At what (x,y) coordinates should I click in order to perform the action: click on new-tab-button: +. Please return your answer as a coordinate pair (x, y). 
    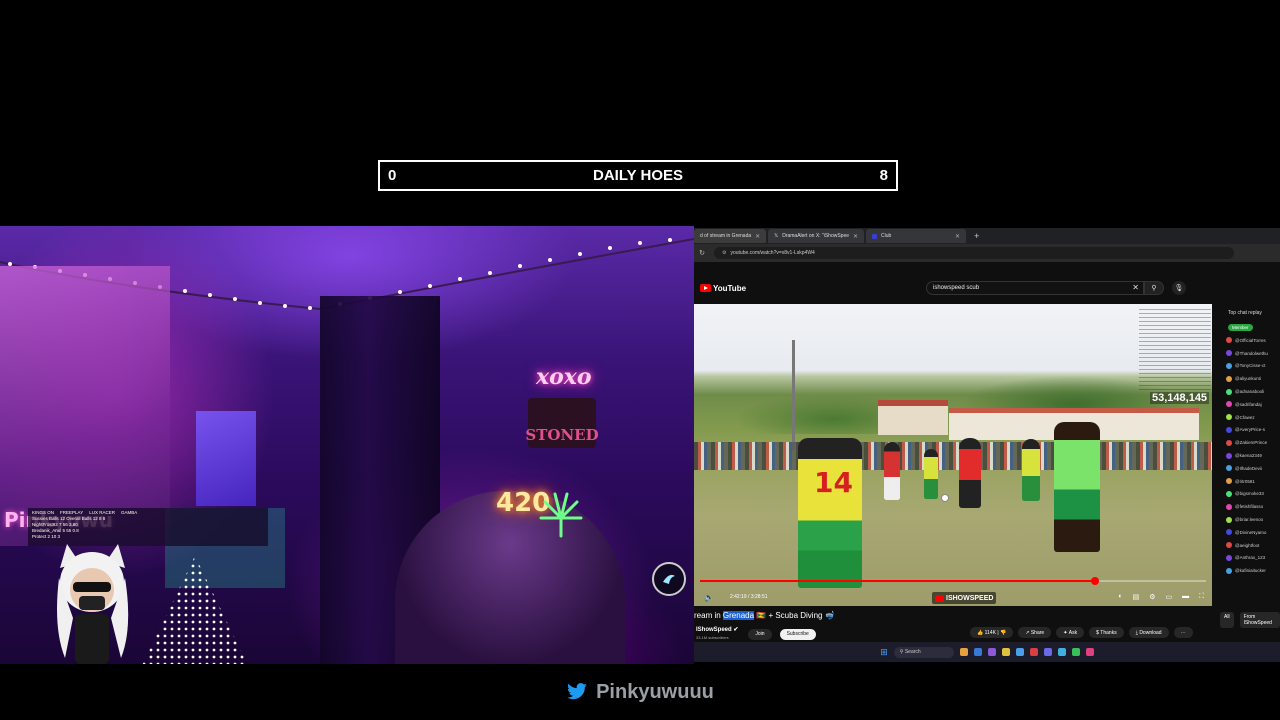
    Looking at the image, I should click on (976, 236).